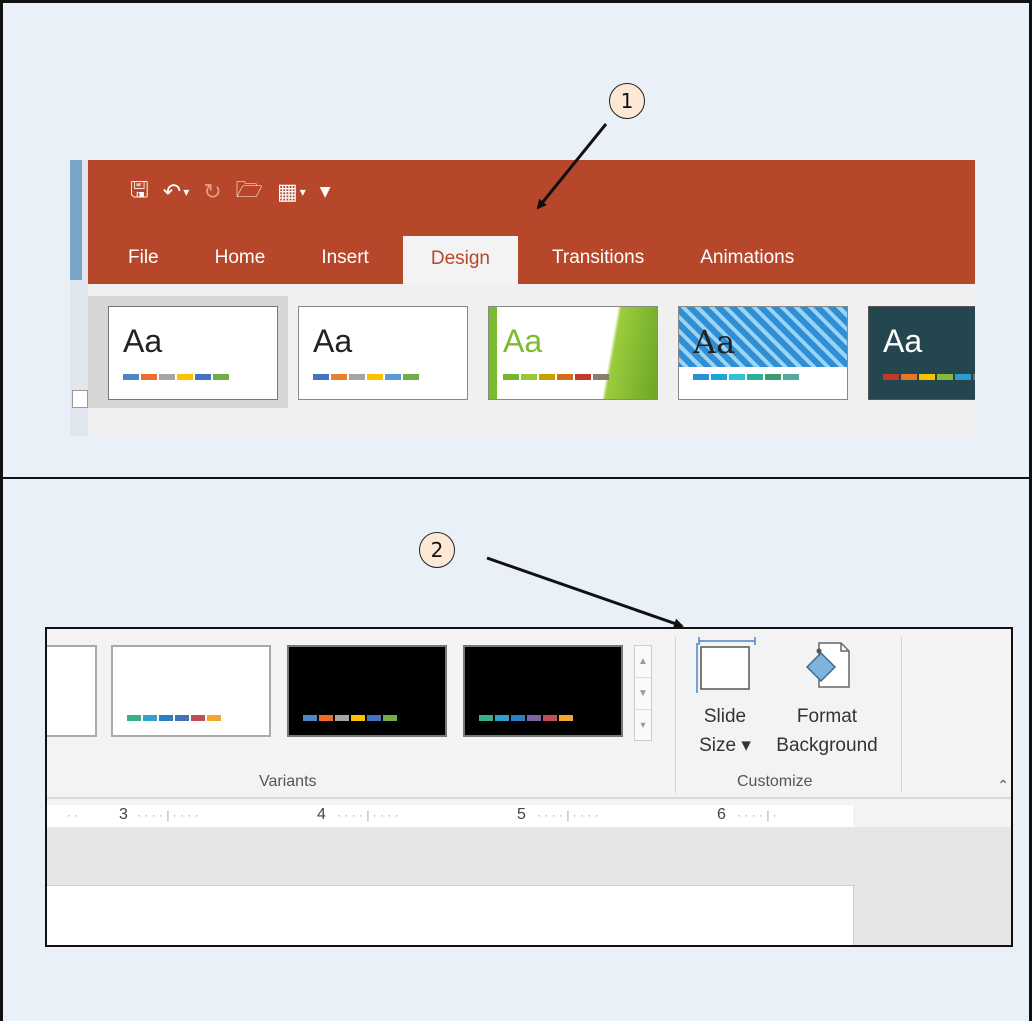 The image size is (1036, 1021). Describe the element at coordinates (827, 665) in the screenshot. I see `format-background-icon` at that location.